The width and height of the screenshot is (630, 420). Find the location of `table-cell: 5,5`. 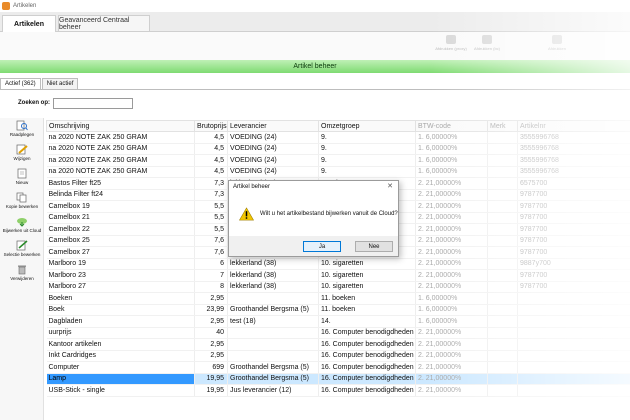

table-cell: 5,5 is located at coordinates (211, 206).